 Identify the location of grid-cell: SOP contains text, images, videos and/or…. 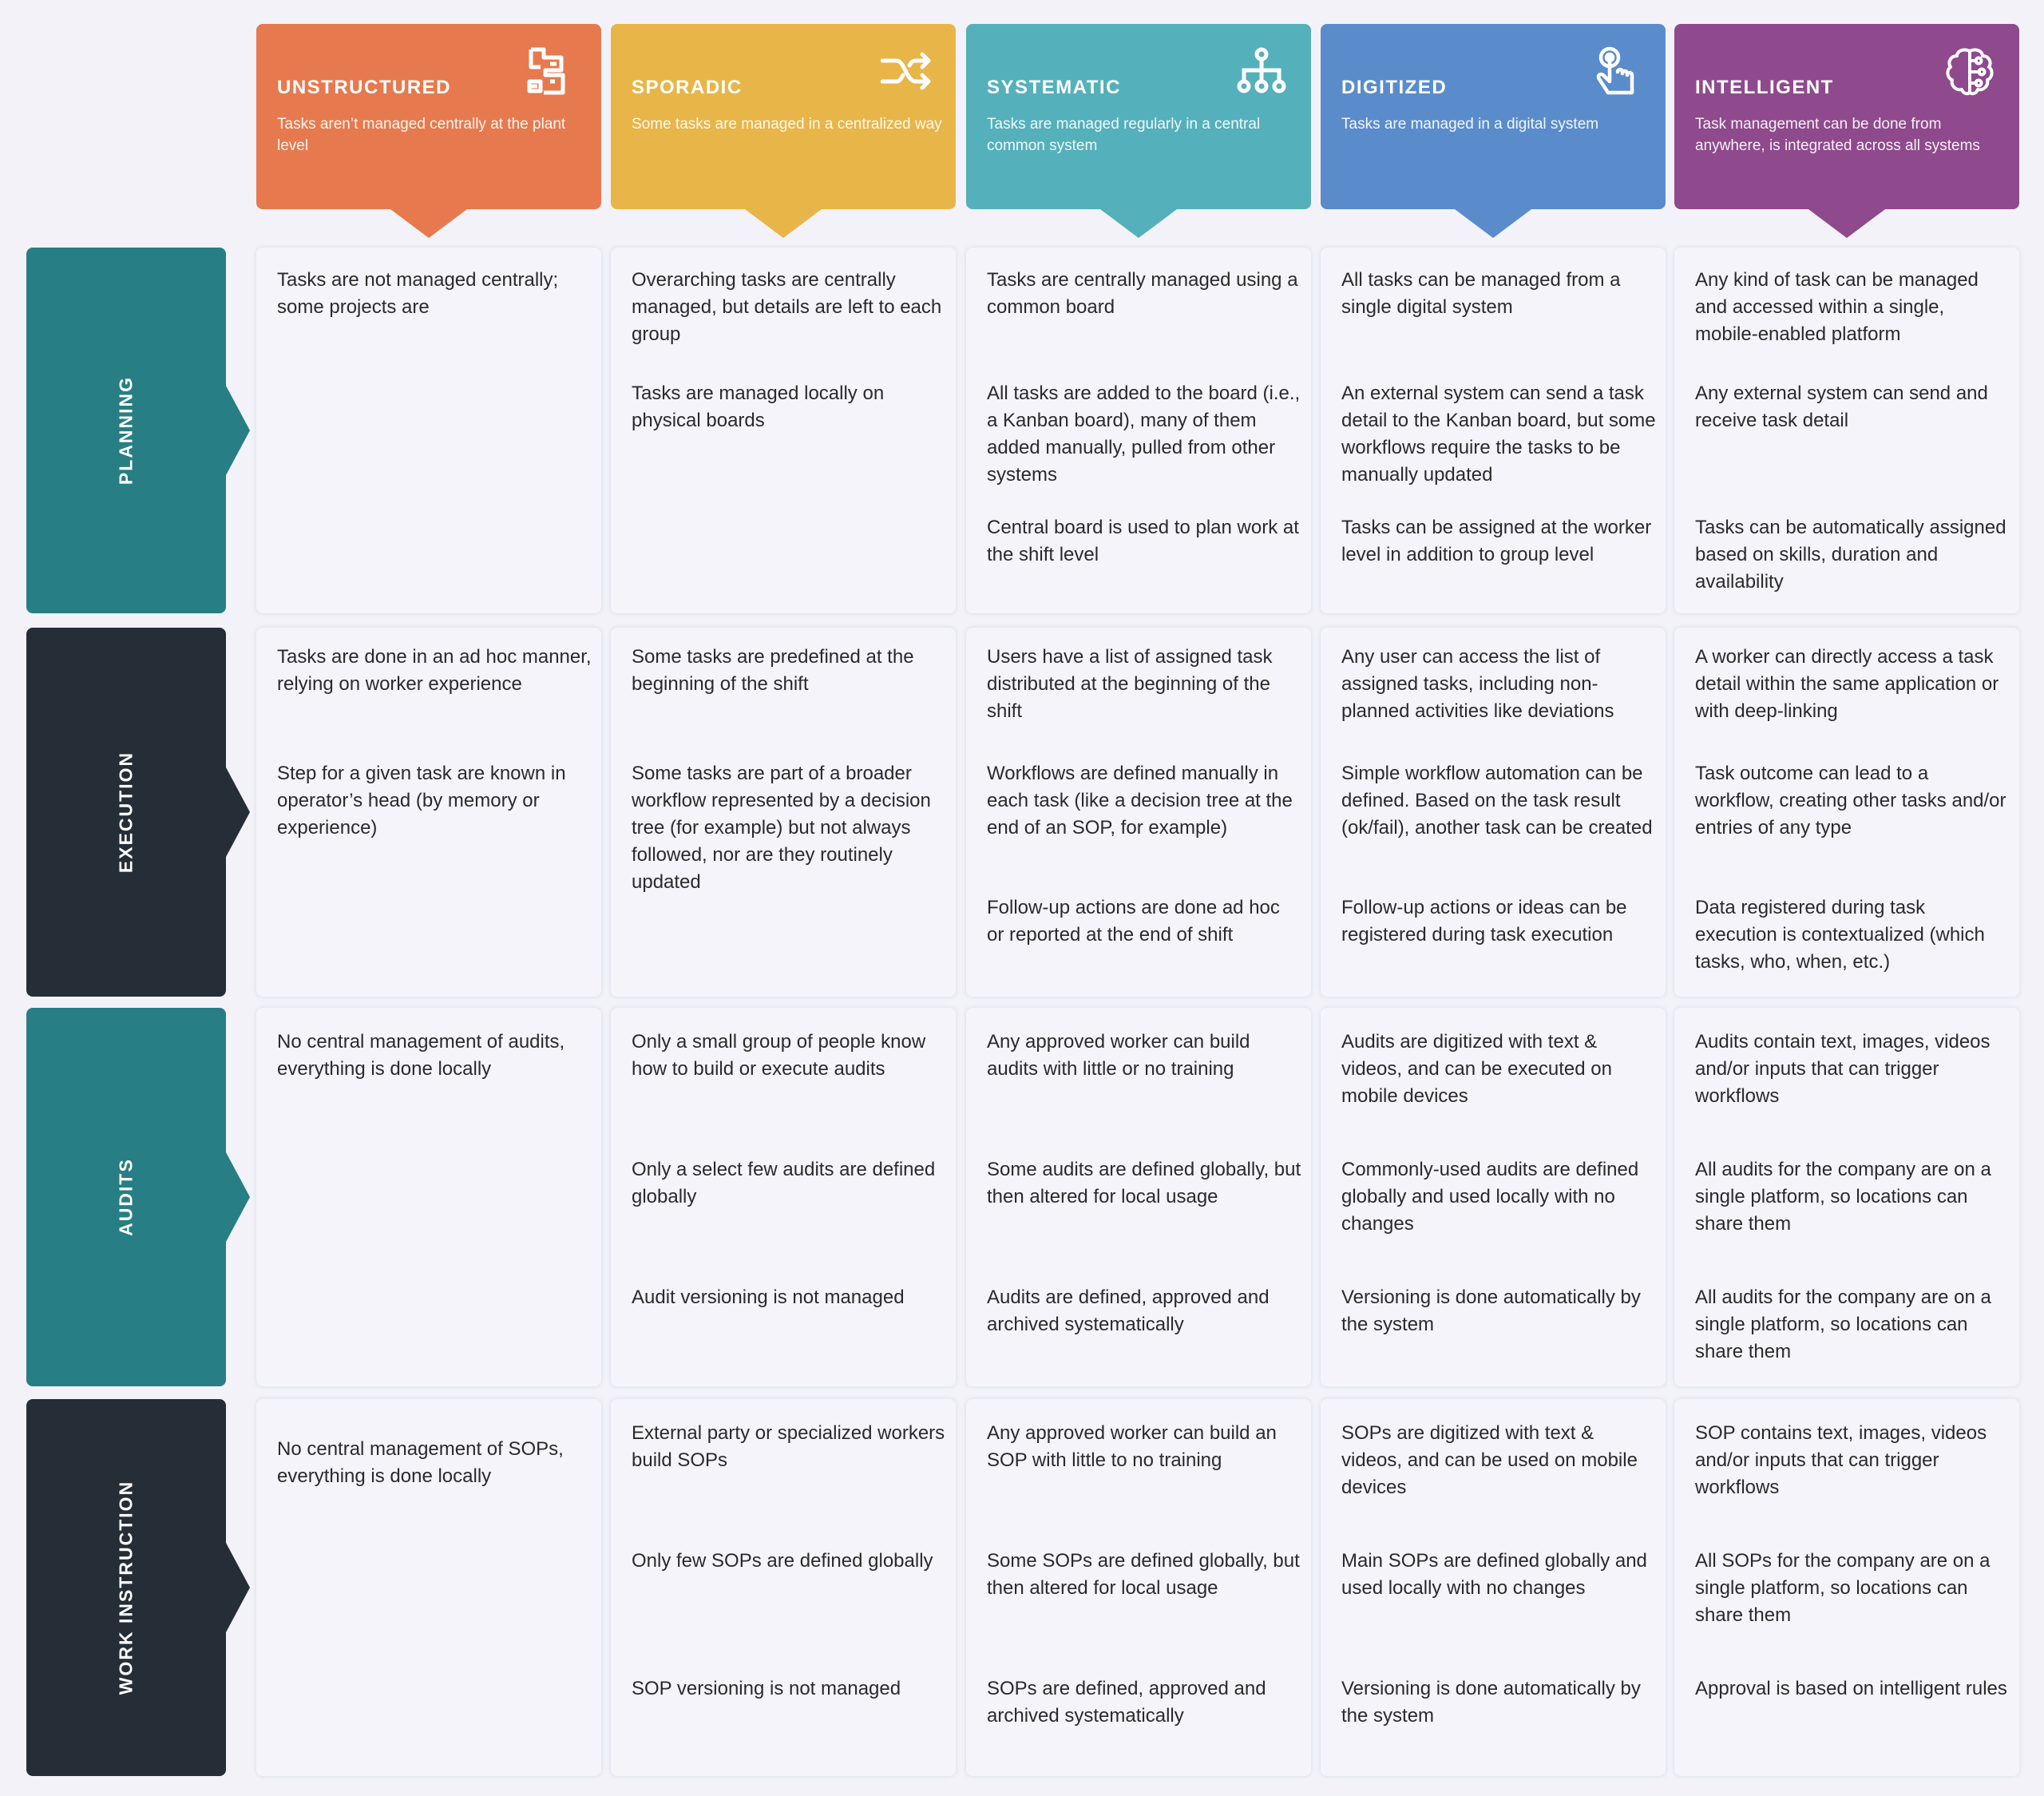
(1846, 1587).